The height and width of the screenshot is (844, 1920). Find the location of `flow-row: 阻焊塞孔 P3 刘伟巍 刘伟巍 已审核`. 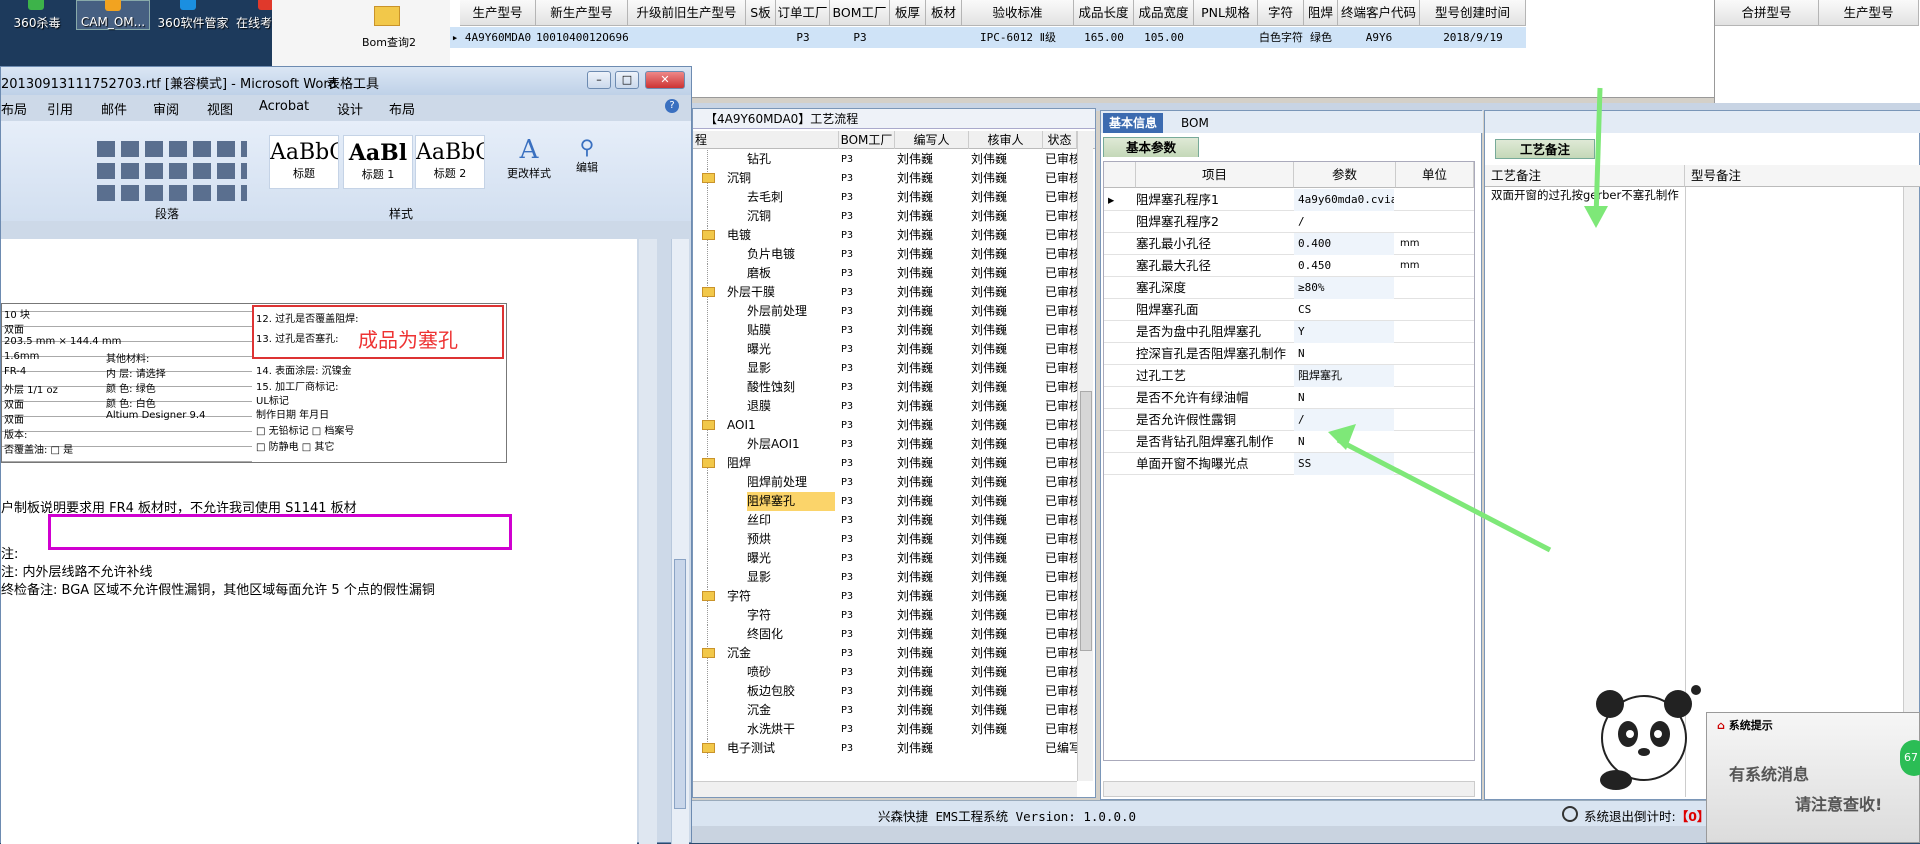

flow-row: 阻焊塞孔 P3 刘伟巍 刘伟巍 已审核 is located at coordinates (885, 501).